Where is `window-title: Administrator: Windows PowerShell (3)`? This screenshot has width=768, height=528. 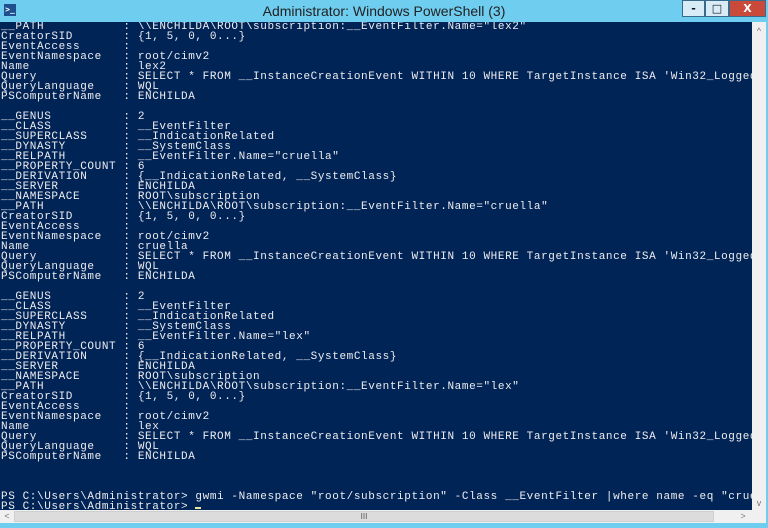 window-title: Administrator: Windows PowerShell (3) is located at coordinates (384, 11).